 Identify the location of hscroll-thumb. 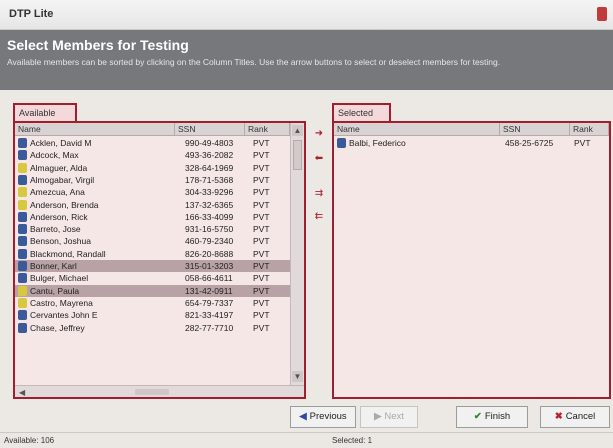
(152, 392).